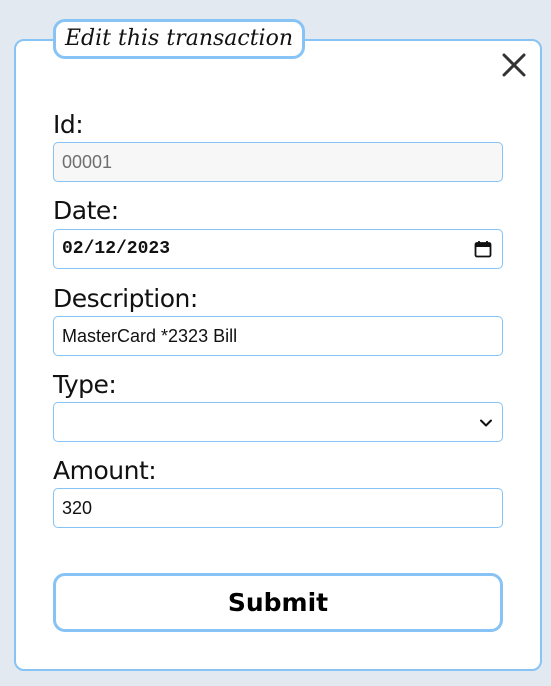 The height and width of the screenshot is (686, 551). I want to click on close-button, so click(514, 65).